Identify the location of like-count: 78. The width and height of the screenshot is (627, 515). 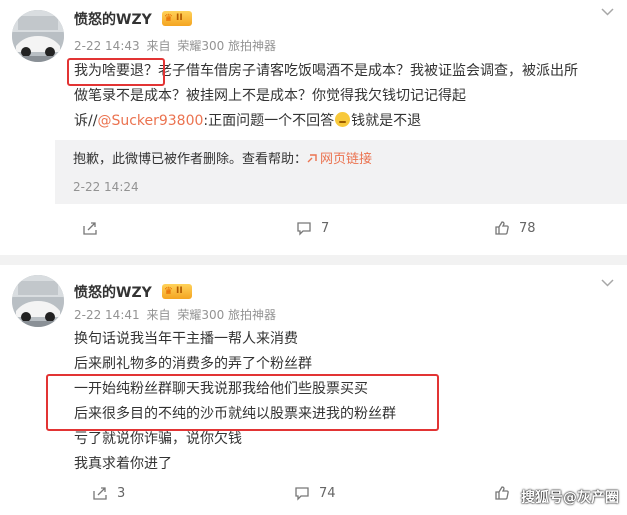
(527, 228).